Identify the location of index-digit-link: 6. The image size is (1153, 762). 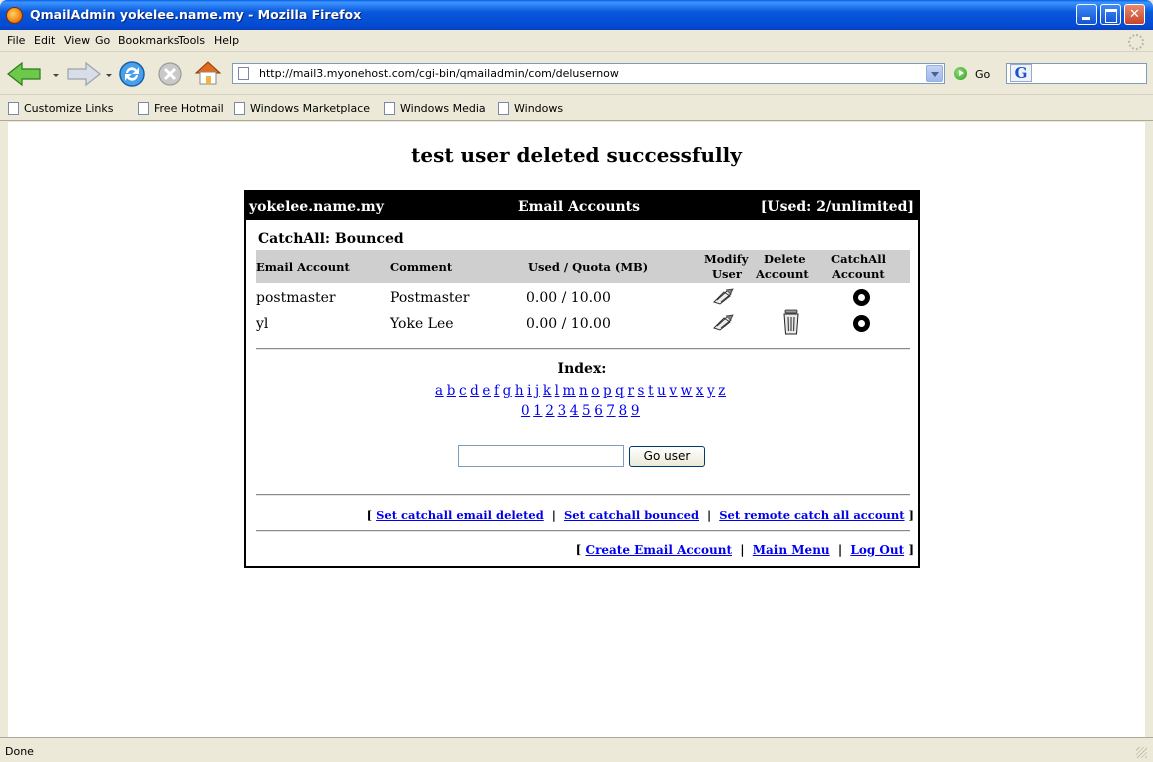
(598, 411).